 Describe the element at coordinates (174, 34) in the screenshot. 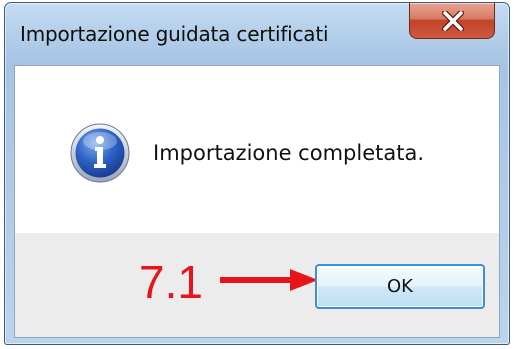

I see `window-title: Importazione guidata certificati` at that location.